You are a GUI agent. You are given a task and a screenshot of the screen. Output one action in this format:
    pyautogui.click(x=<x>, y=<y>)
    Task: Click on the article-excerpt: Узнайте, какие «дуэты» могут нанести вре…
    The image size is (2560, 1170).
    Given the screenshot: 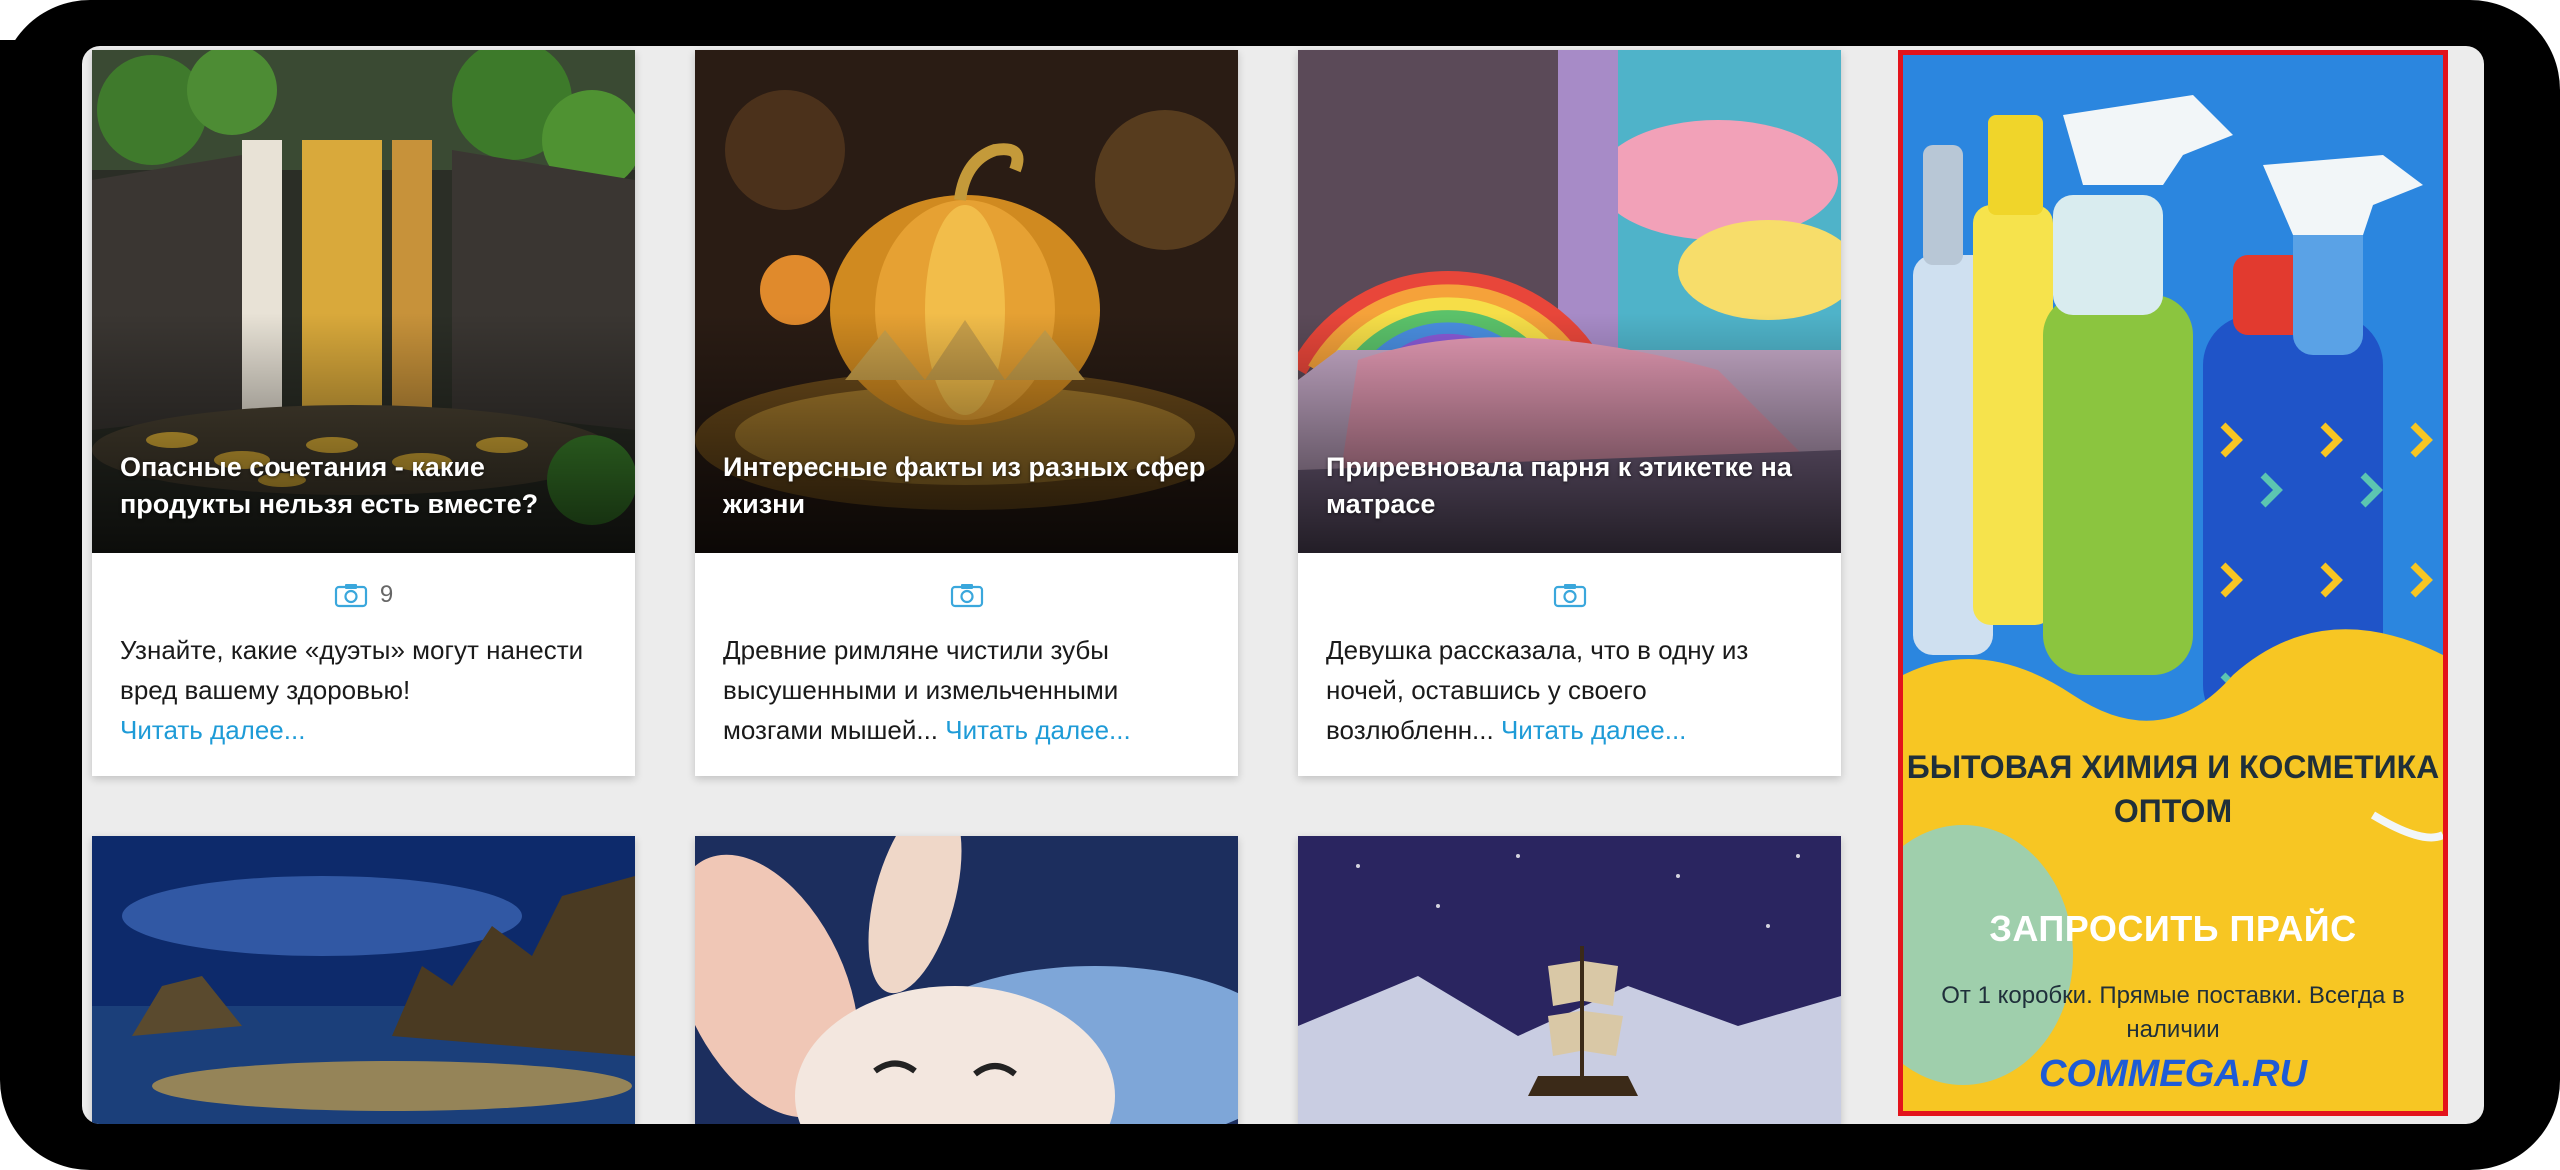 What is the action you would take?
    pyautogui.click(x=363, y=690)
    